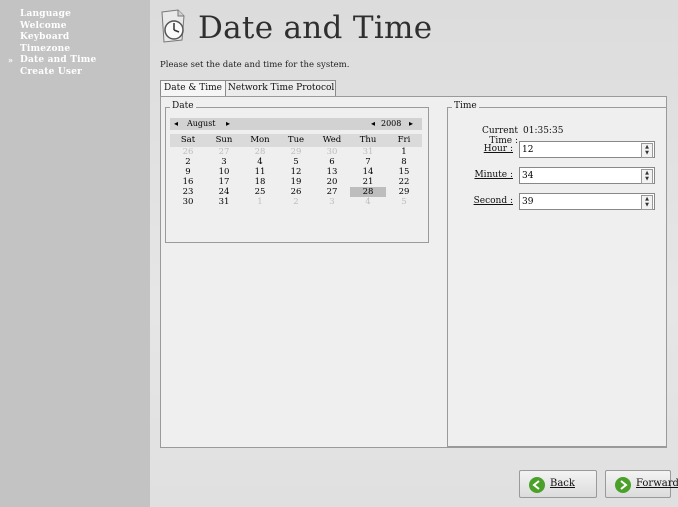 The width and height of the screenshot is (678, 507). What do you see at coordinates (493, 201) in the screenshot?
I see `second-label: Second :` at bounding box center [493, 201].